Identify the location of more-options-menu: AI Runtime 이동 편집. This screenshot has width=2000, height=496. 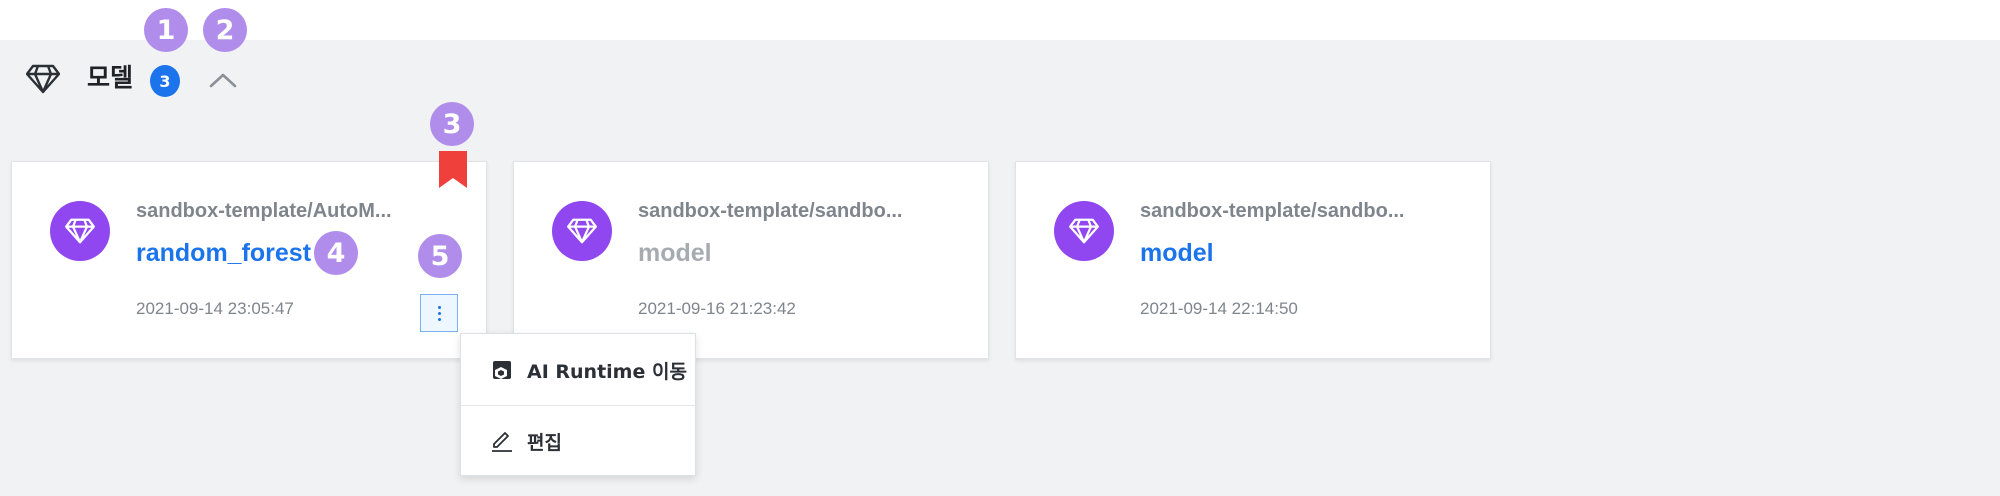
(578, 404).